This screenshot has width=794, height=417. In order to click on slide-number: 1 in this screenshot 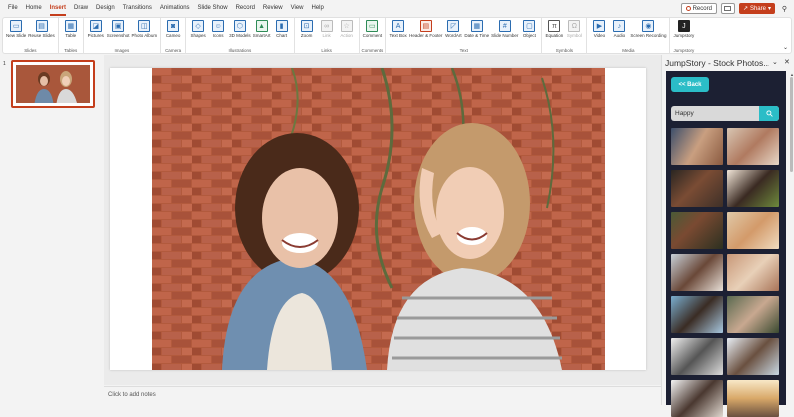, I will do `click(4, 64)`.